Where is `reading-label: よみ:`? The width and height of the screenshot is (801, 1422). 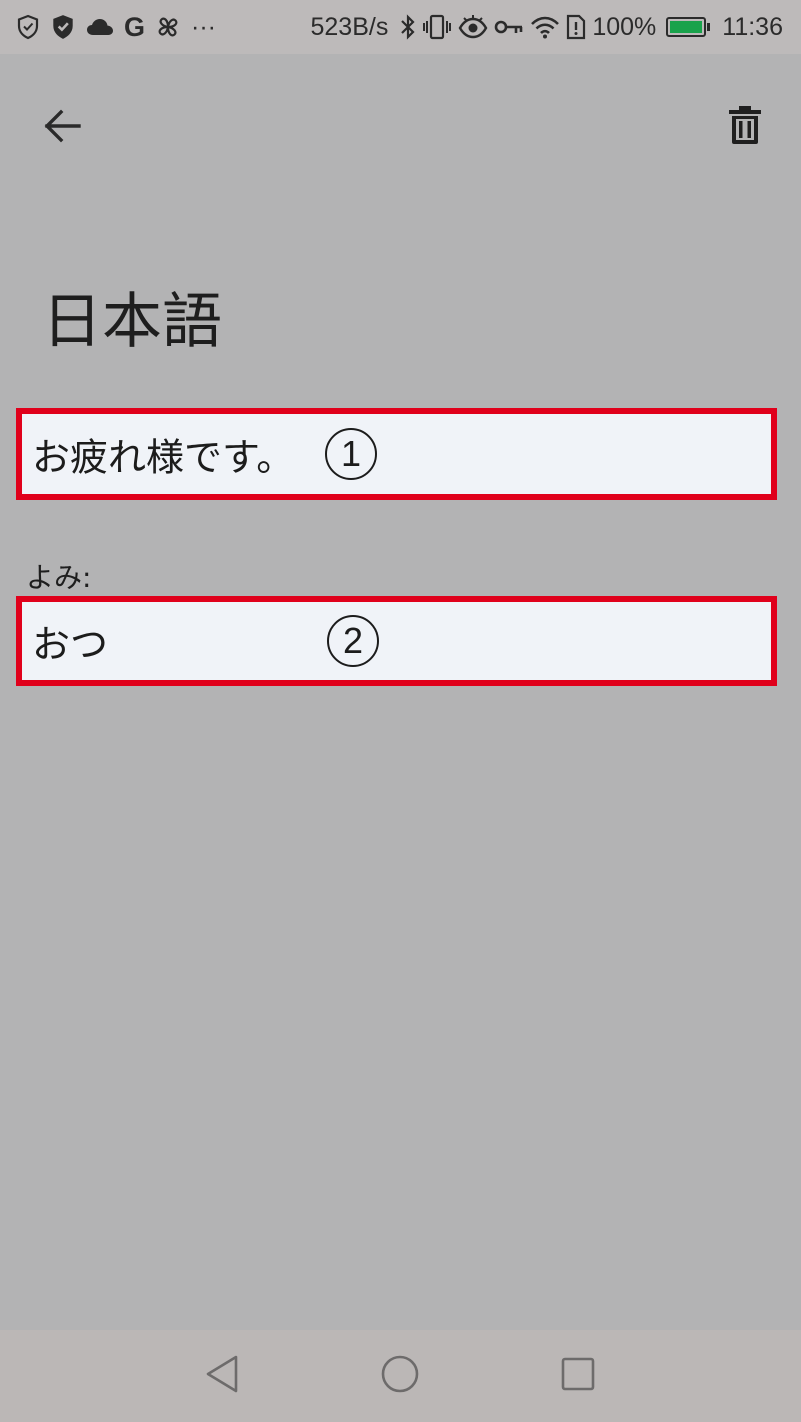 reading-label: よみ: is located at coordinates (59, 577).